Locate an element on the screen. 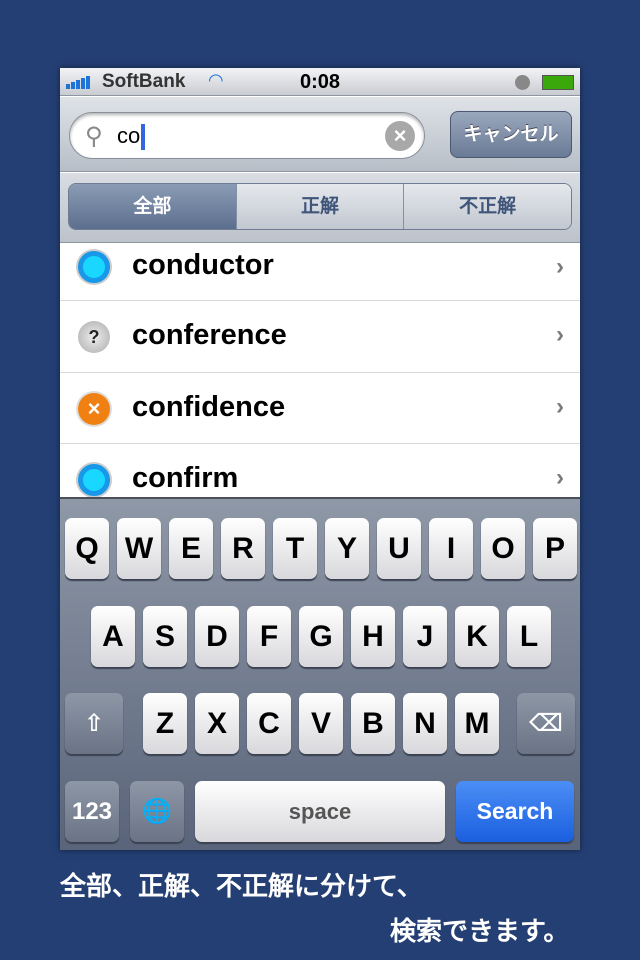 This screenshot has width=640, height=960. list-item: × confidence › is located at coordinates (320, 408).